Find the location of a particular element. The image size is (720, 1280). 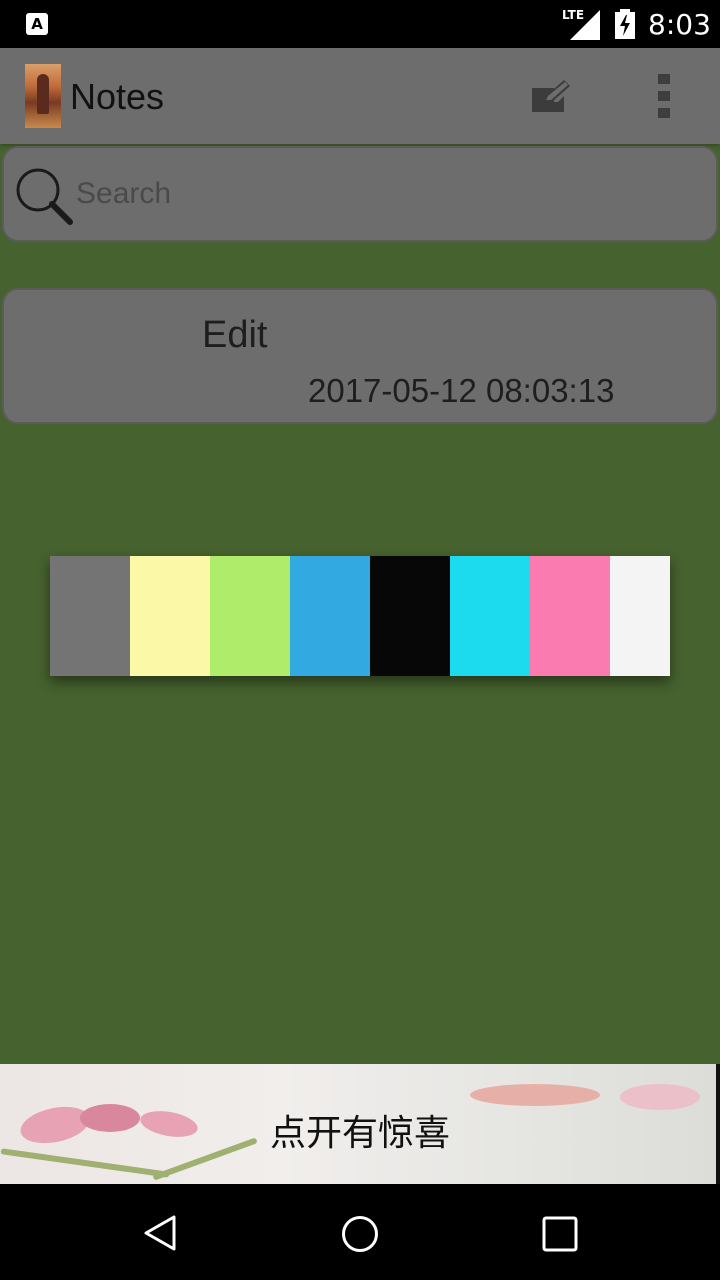

navigation-bar is located at coordinates (360, 1232).